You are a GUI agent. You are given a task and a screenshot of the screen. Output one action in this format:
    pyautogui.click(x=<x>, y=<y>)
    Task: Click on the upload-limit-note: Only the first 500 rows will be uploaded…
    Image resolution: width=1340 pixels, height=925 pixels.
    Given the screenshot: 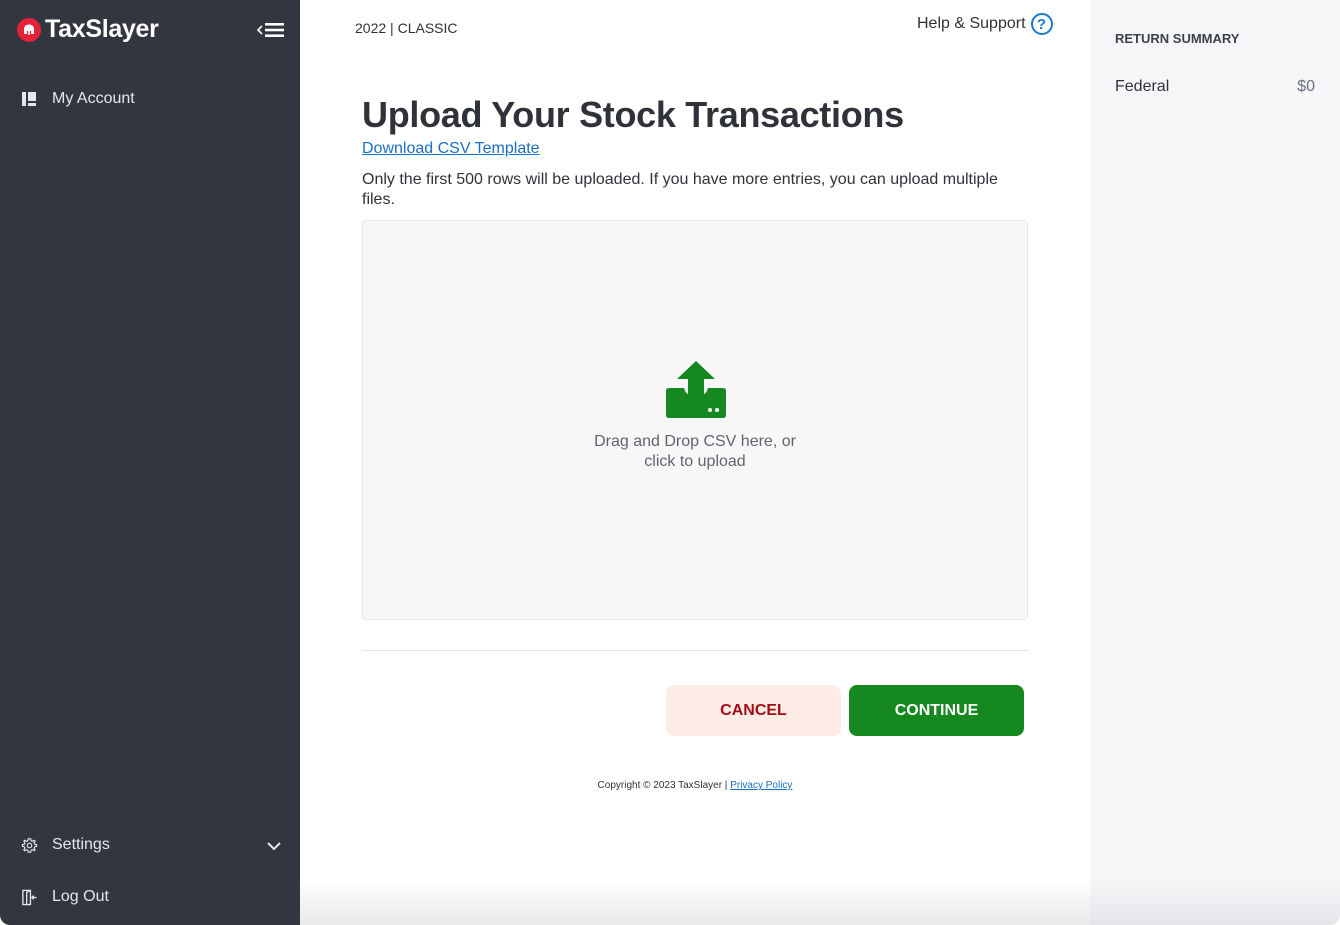 What is the action you would take?
    pyautogui.click(x=680, y=189)
    